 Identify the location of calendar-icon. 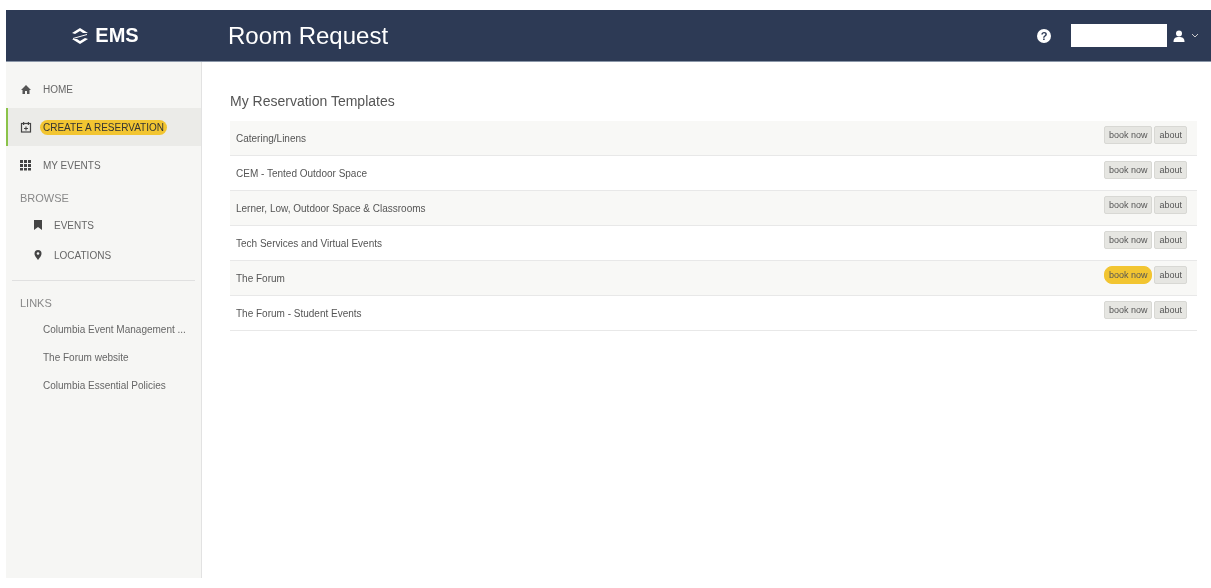
(26, 127).